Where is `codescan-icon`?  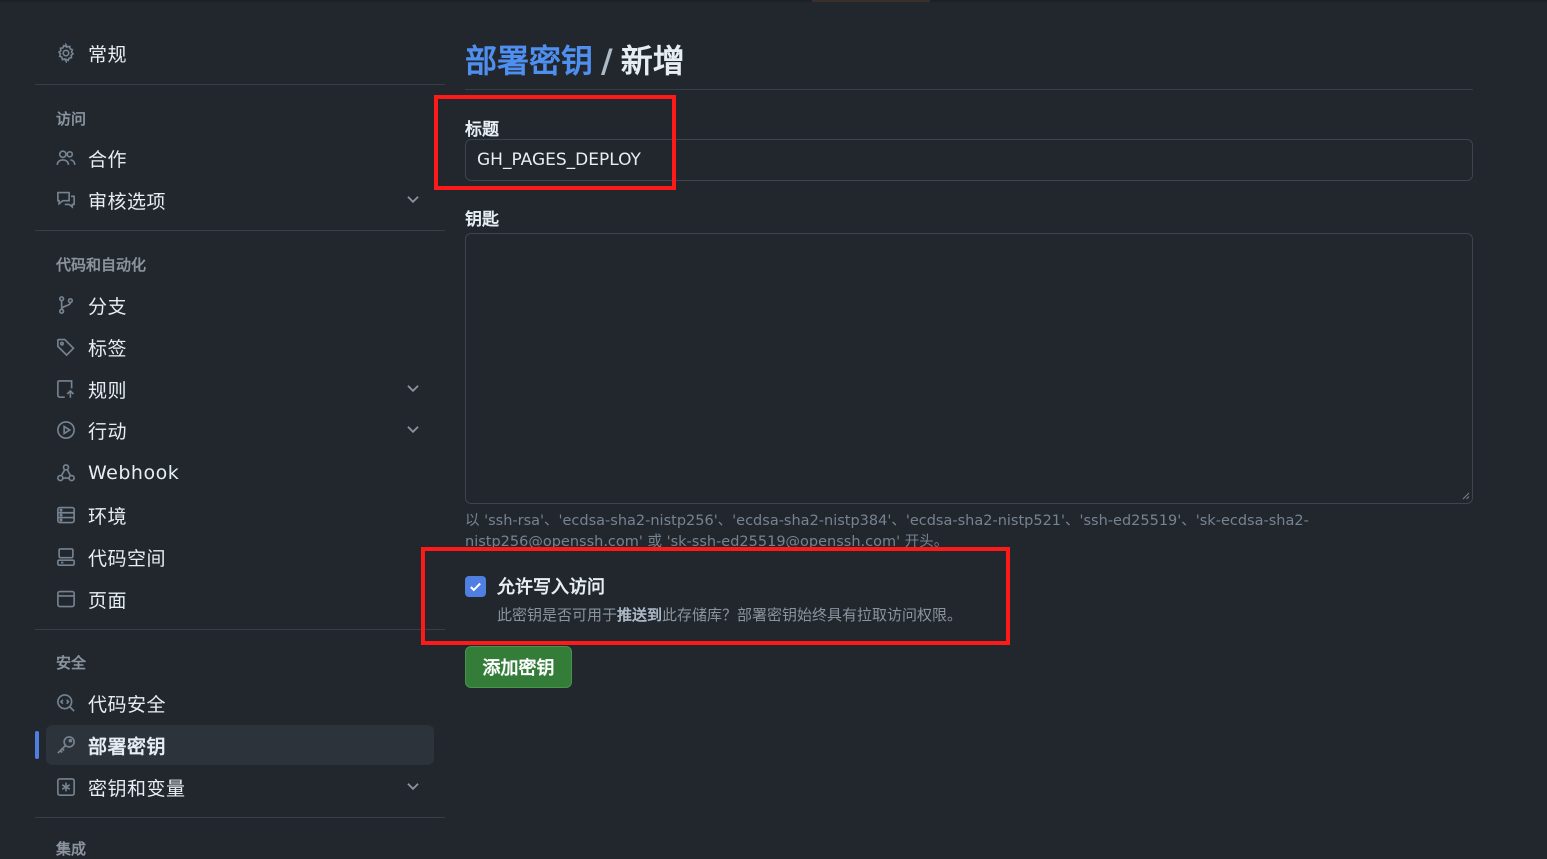
codescan-icon is located at coordinates (66, 703).